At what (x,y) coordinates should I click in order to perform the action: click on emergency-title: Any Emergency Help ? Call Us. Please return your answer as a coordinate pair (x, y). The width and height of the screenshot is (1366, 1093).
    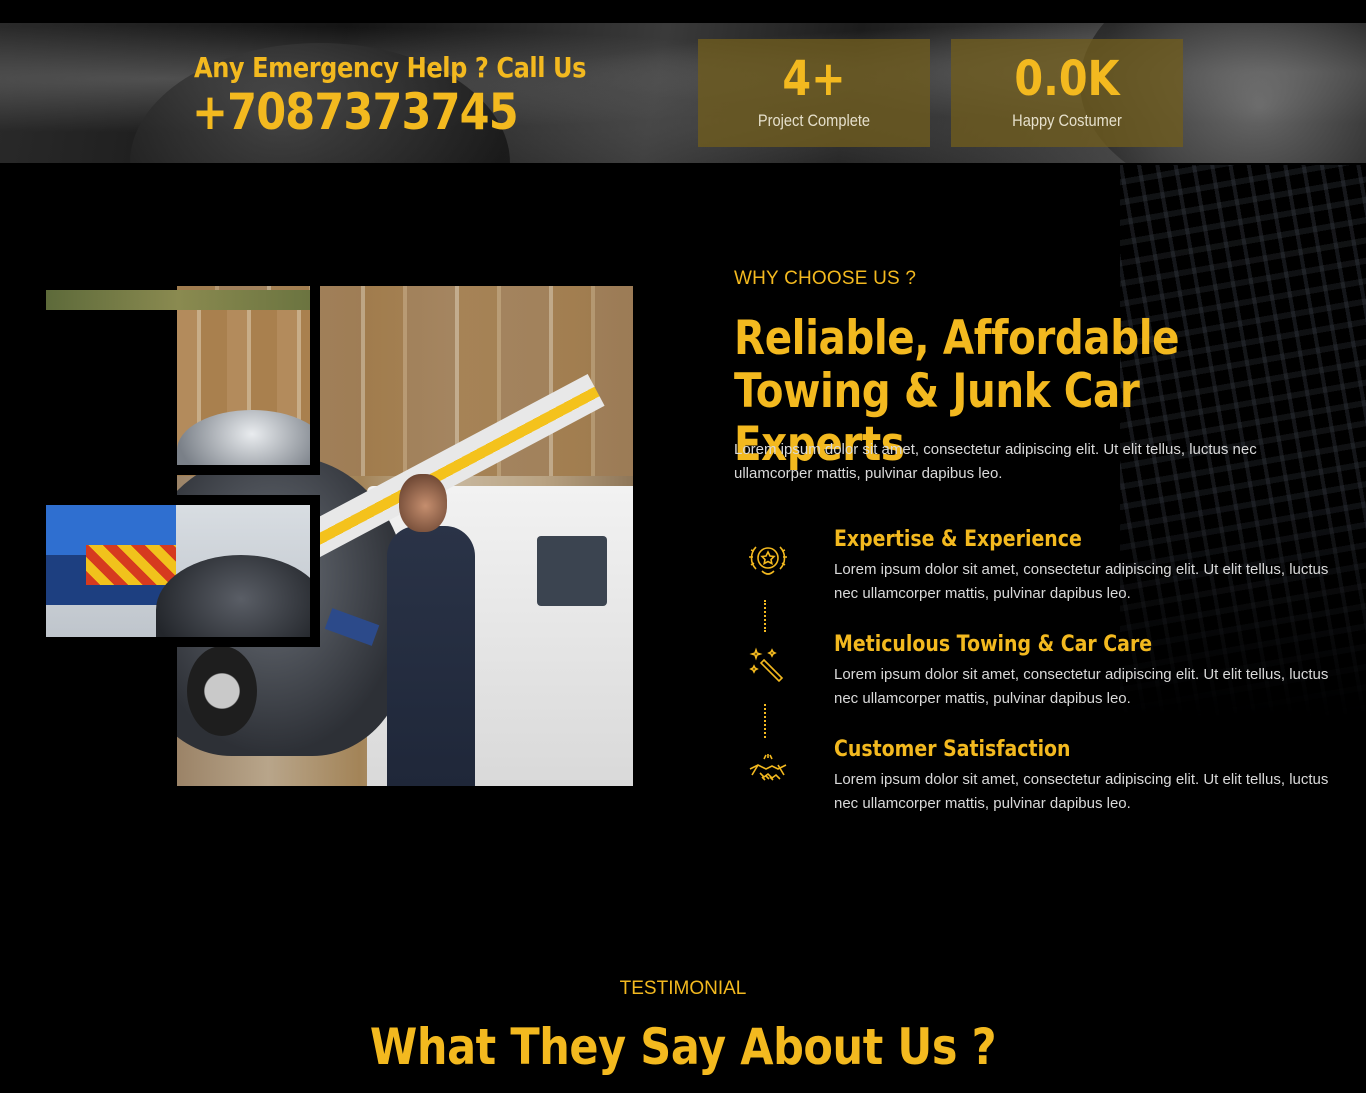
    Looking at the image, I should click on (390, 67).